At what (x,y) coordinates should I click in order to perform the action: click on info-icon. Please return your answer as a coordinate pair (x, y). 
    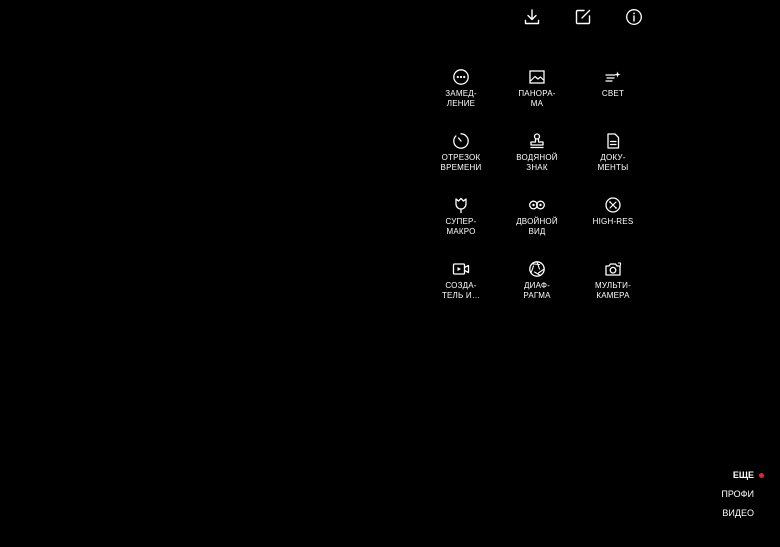
    Looking at the image, I should click on (634, 17).